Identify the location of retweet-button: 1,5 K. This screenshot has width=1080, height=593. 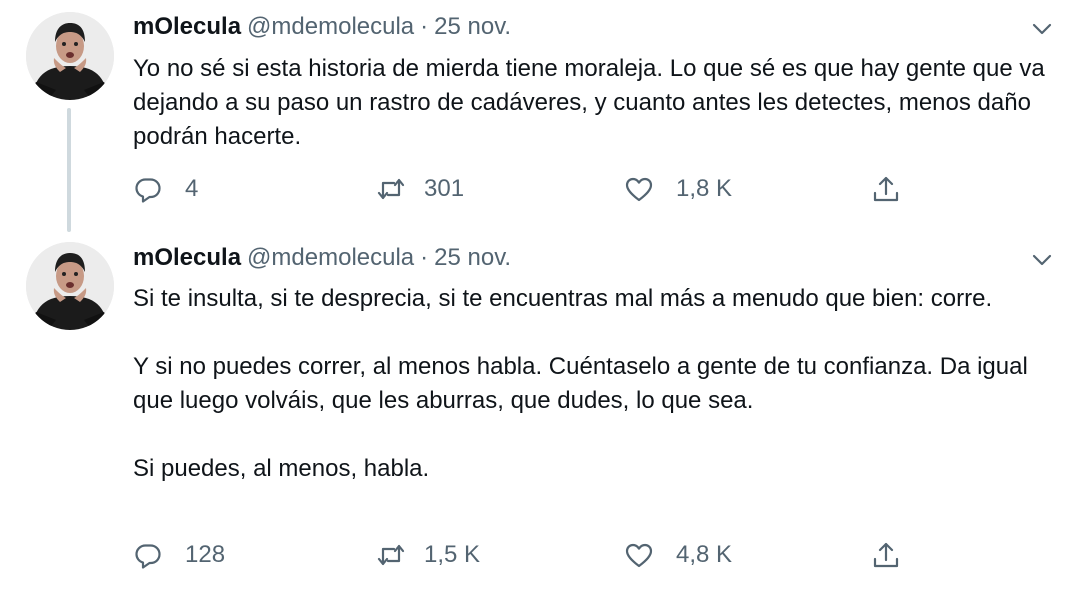
(428, 555).